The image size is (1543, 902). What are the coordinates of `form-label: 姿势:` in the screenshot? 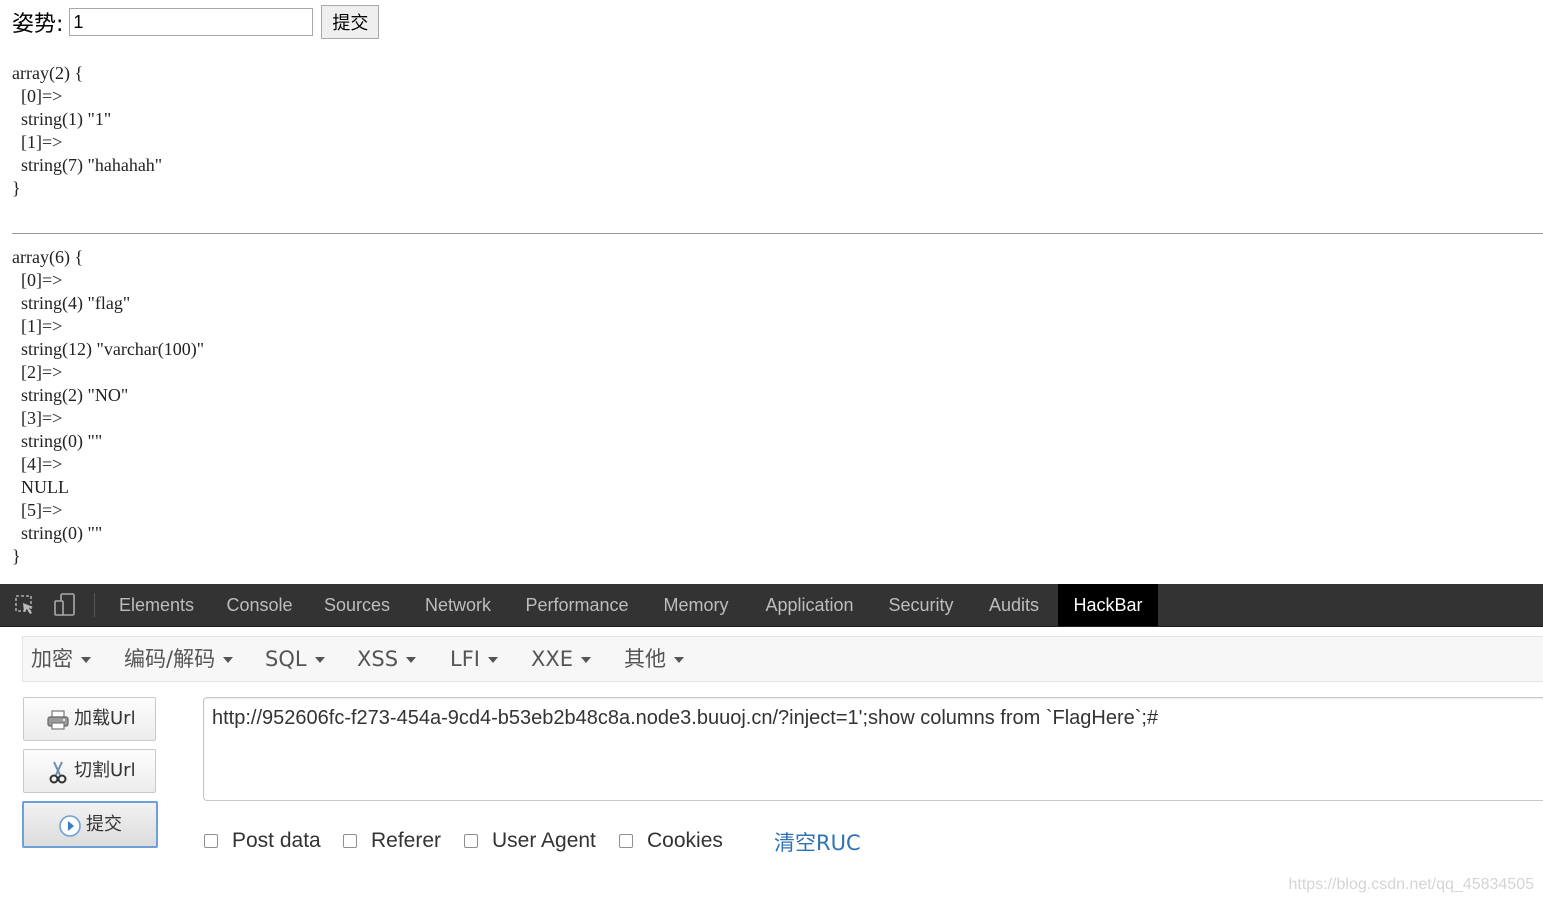 It's located at (38, 24).